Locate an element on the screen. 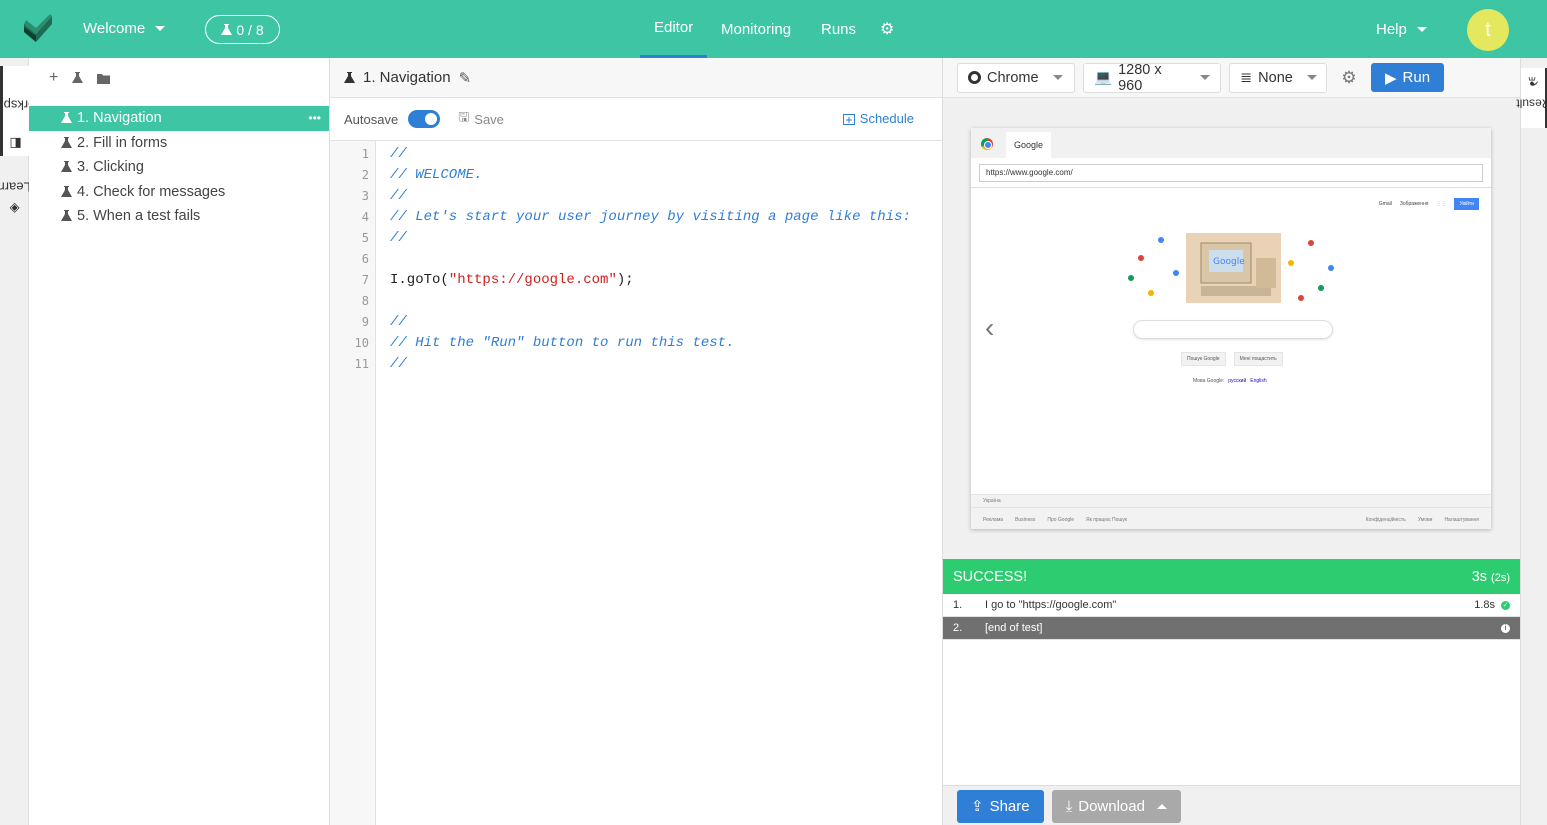 The height and width of the screenshot is (825, 1547). calendar-plus-icon is located at coordinates (848, 119).